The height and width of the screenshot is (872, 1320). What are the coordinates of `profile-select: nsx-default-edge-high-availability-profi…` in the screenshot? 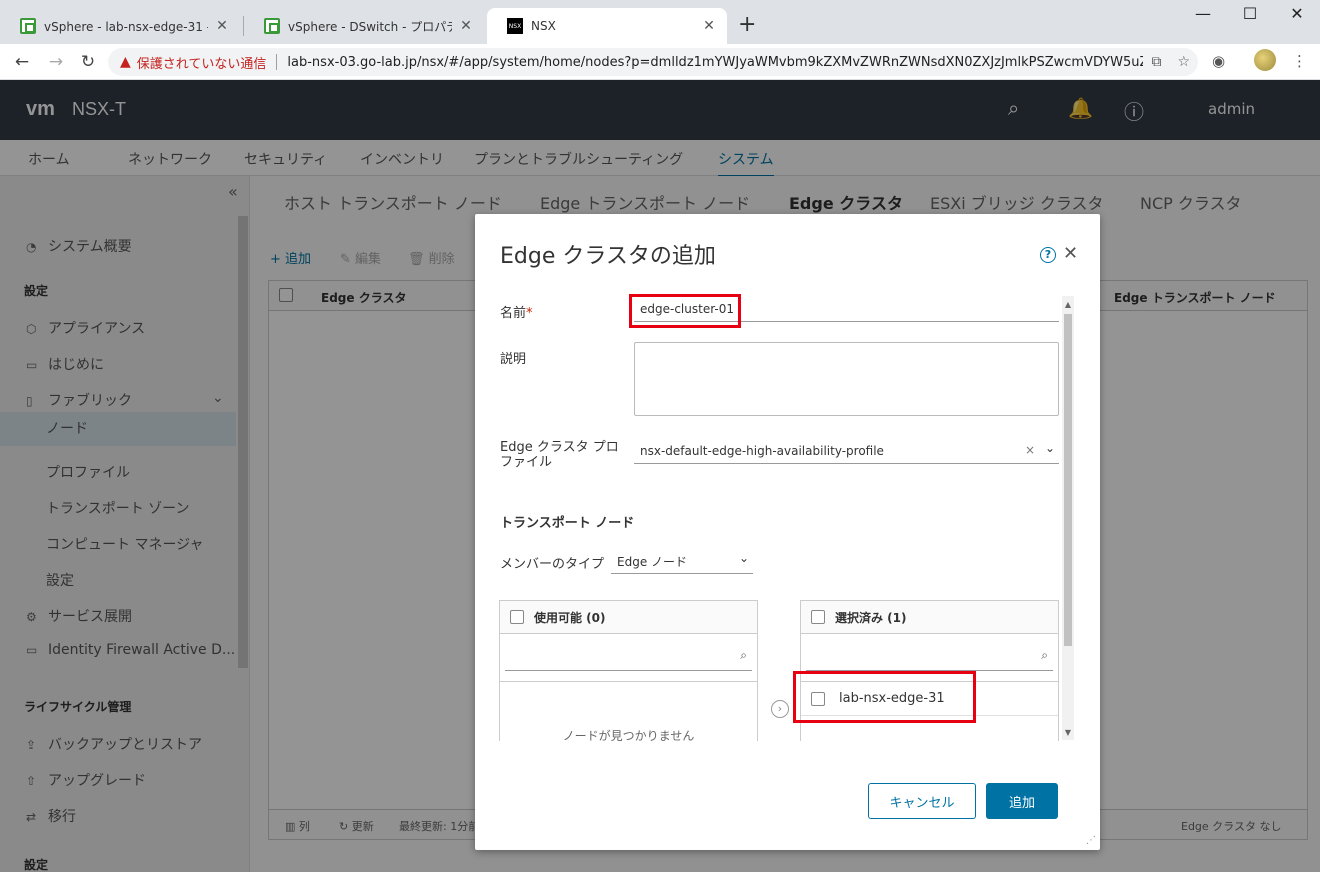 It's located at (846, 451).